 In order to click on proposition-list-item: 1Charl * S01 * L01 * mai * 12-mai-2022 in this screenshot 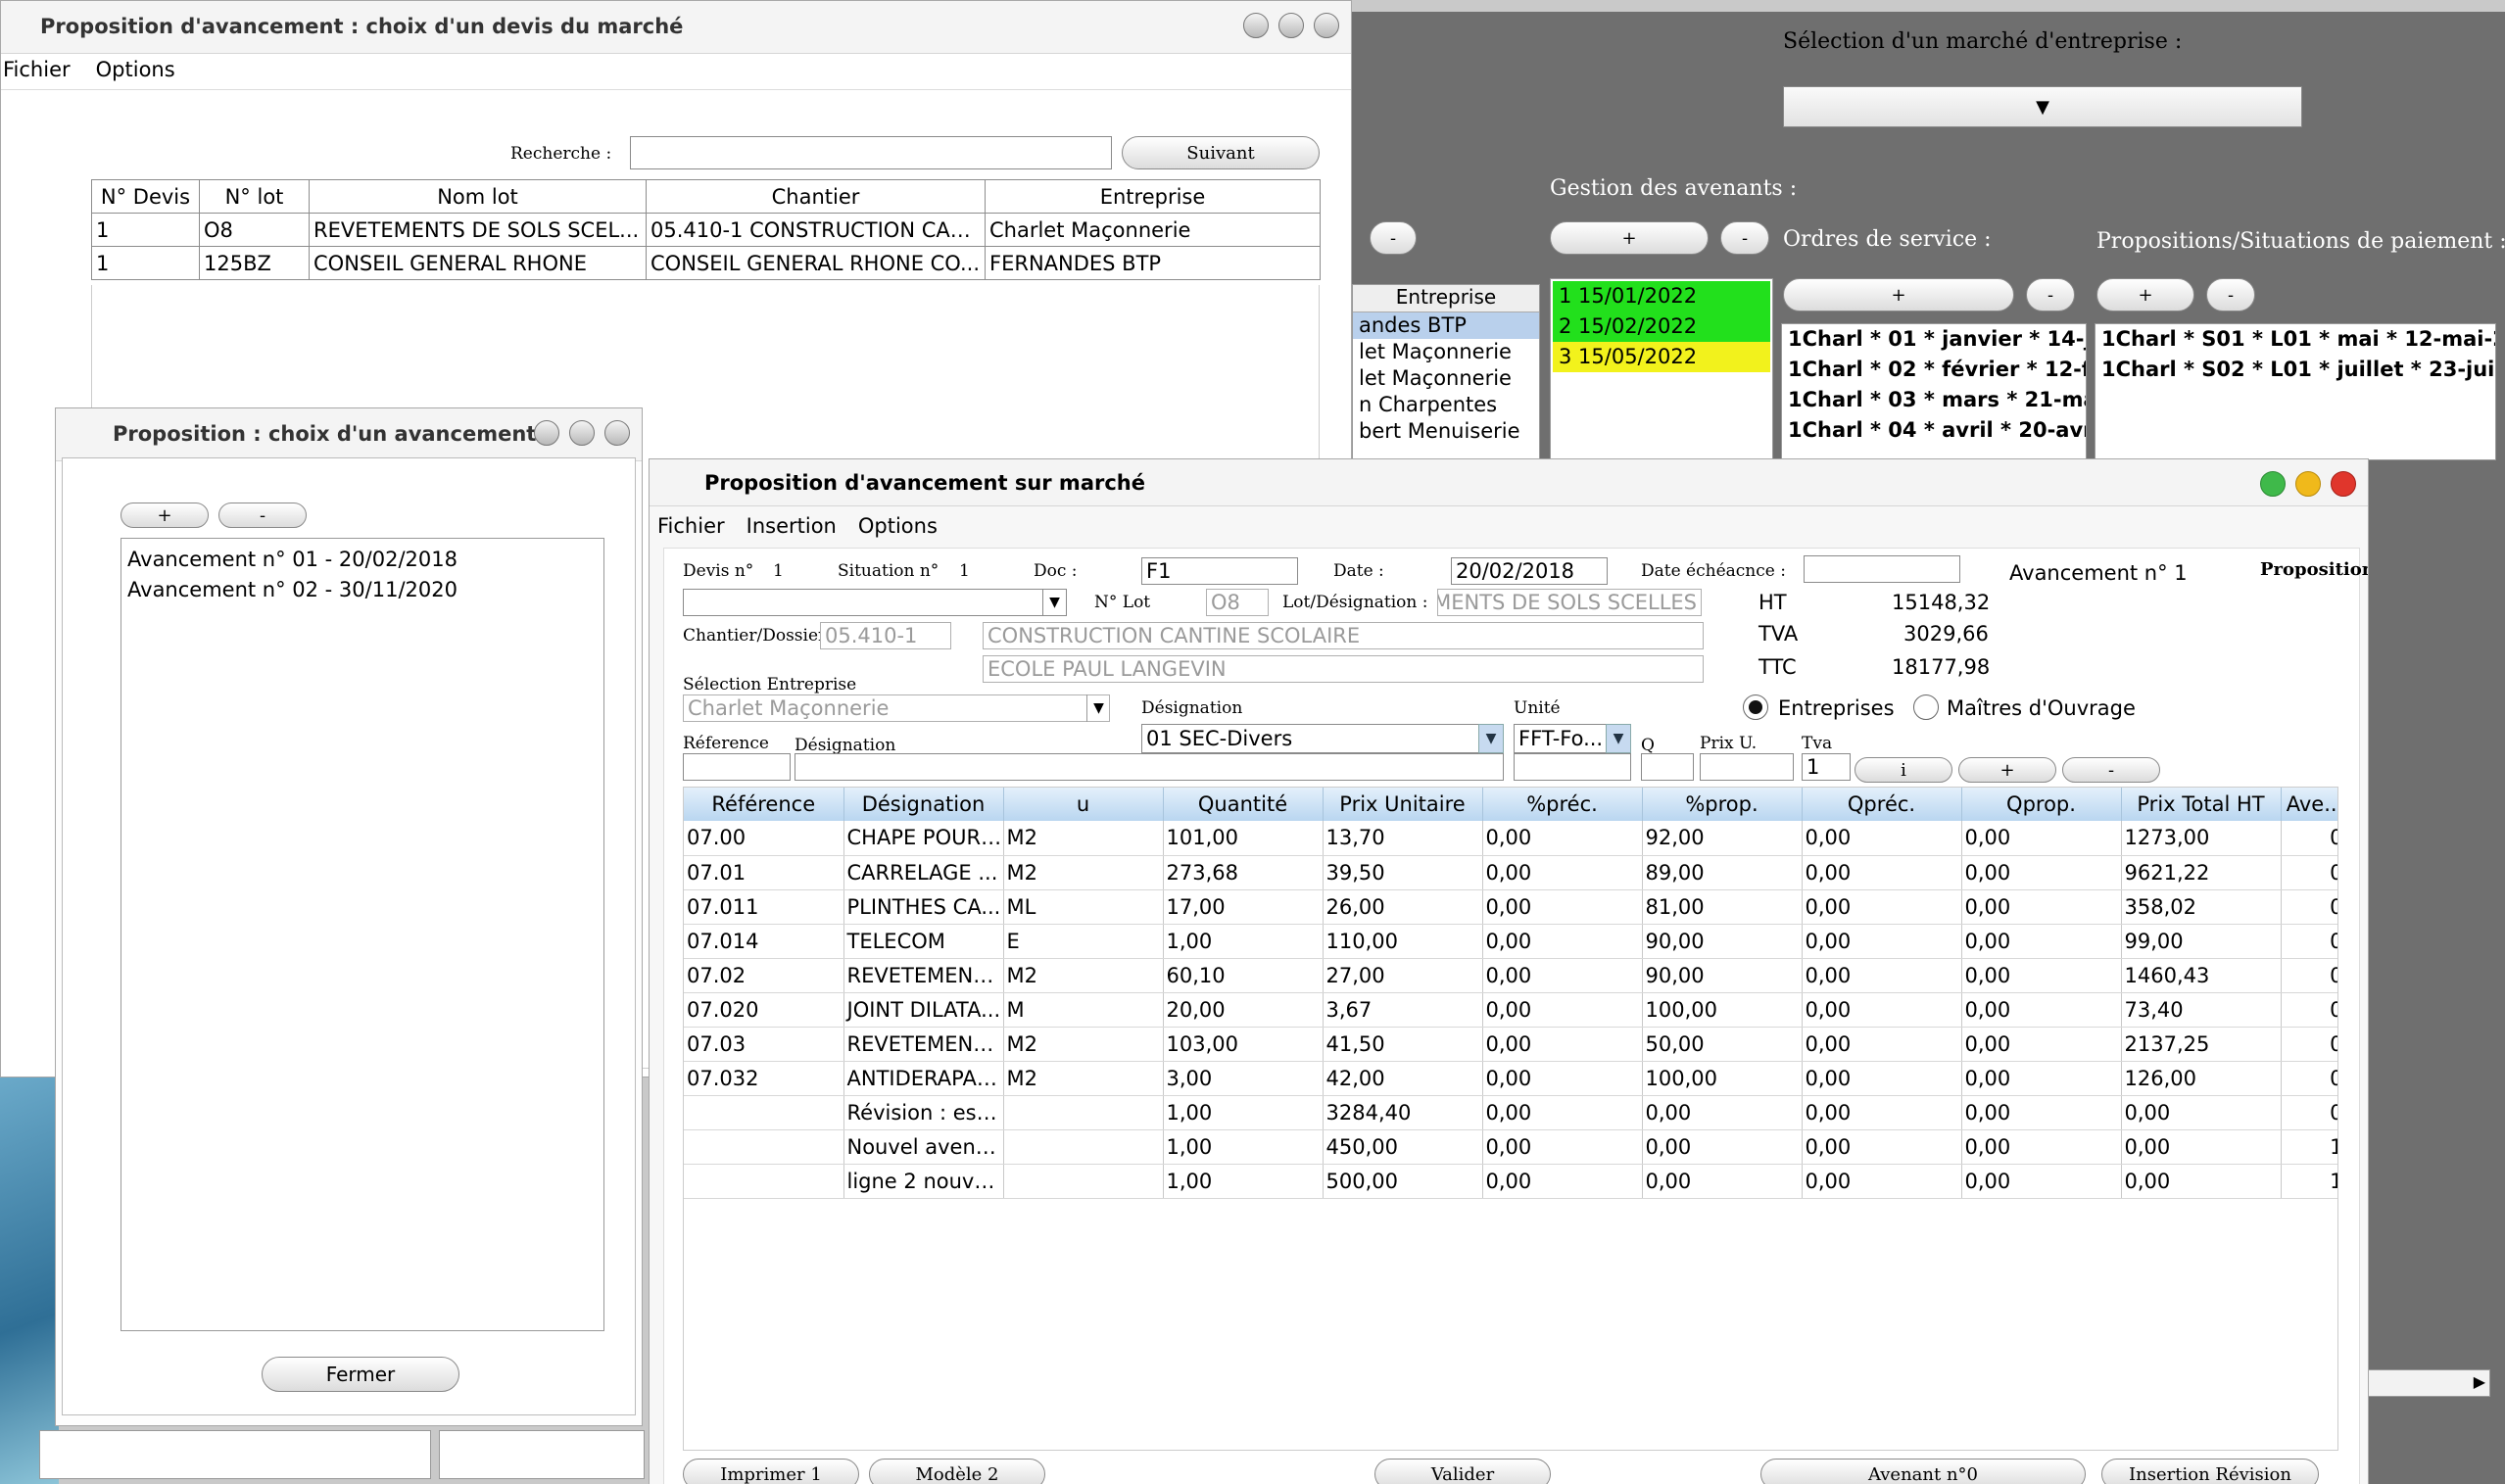, I will do `click(2296, 339)`.